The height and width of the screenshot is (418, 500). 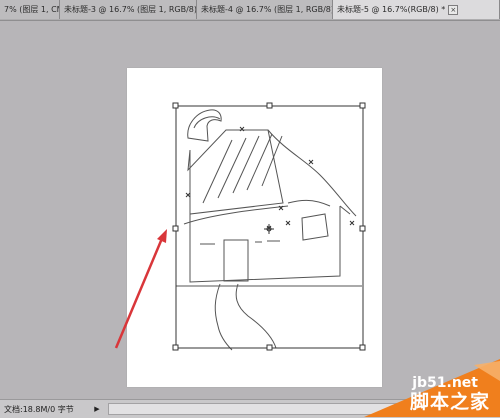 I want to click on anchor-markers, so click(x=270, y=178).